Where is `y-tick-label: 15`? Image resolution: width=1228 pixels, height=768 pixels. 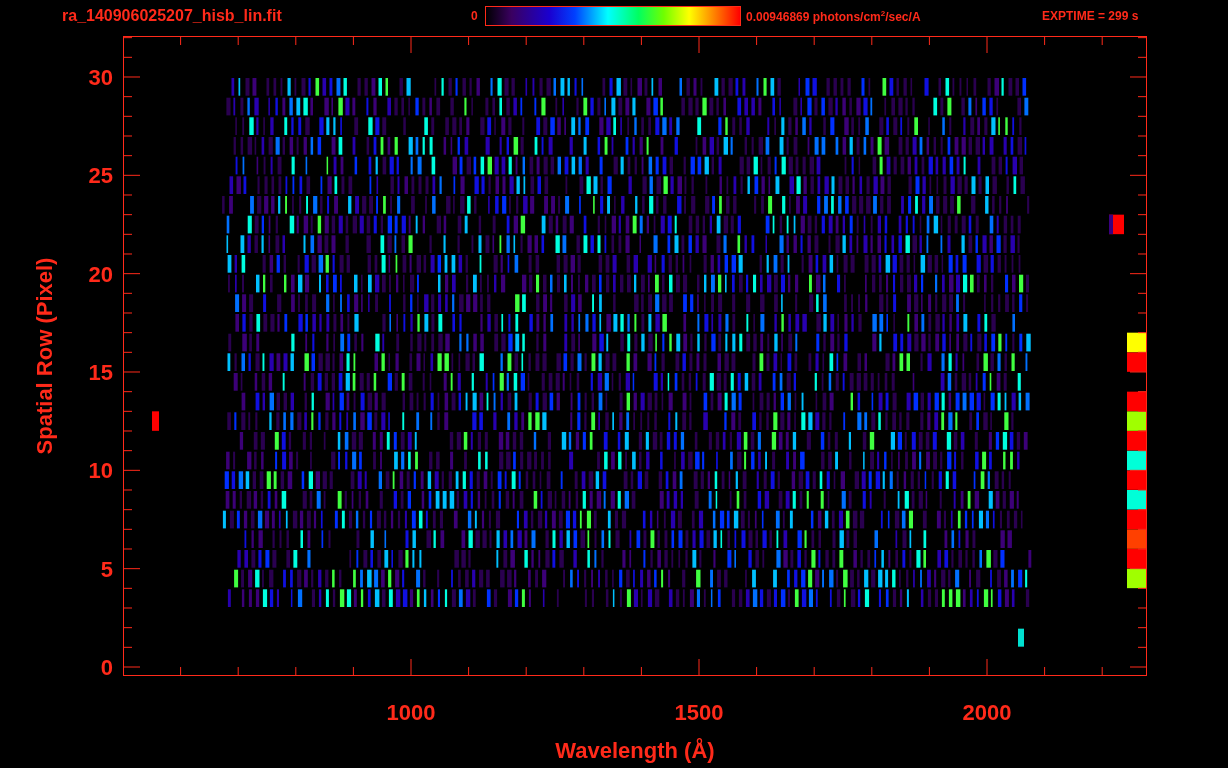 y-tick-label: 15 is located at coordinates (100, 372).